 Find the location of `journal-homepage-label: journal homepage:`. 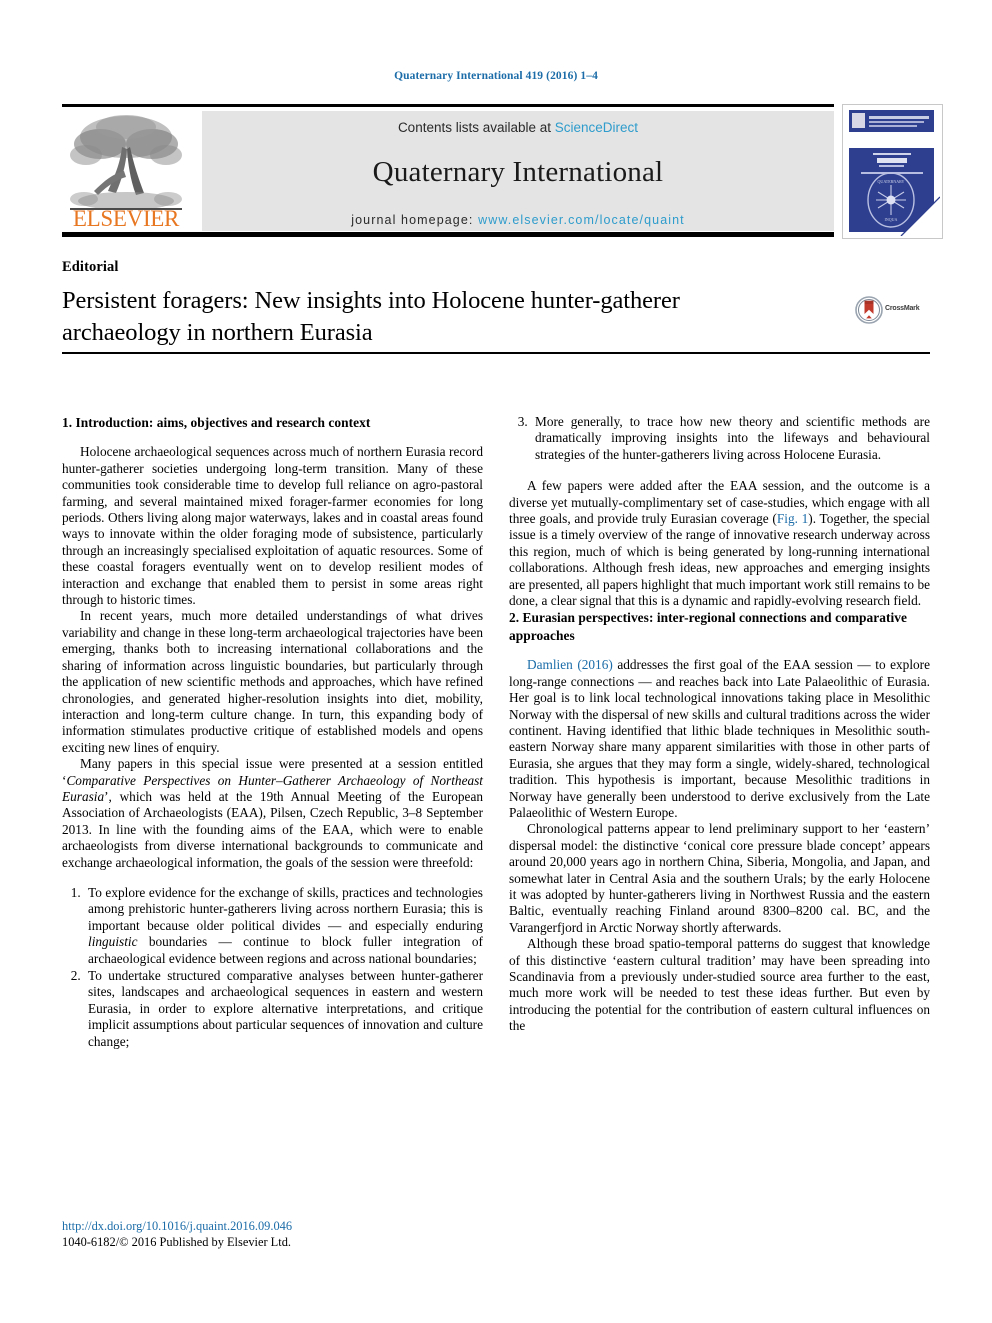

journal-homepage-label: journal homepage: is located at coordinates (415, 220).